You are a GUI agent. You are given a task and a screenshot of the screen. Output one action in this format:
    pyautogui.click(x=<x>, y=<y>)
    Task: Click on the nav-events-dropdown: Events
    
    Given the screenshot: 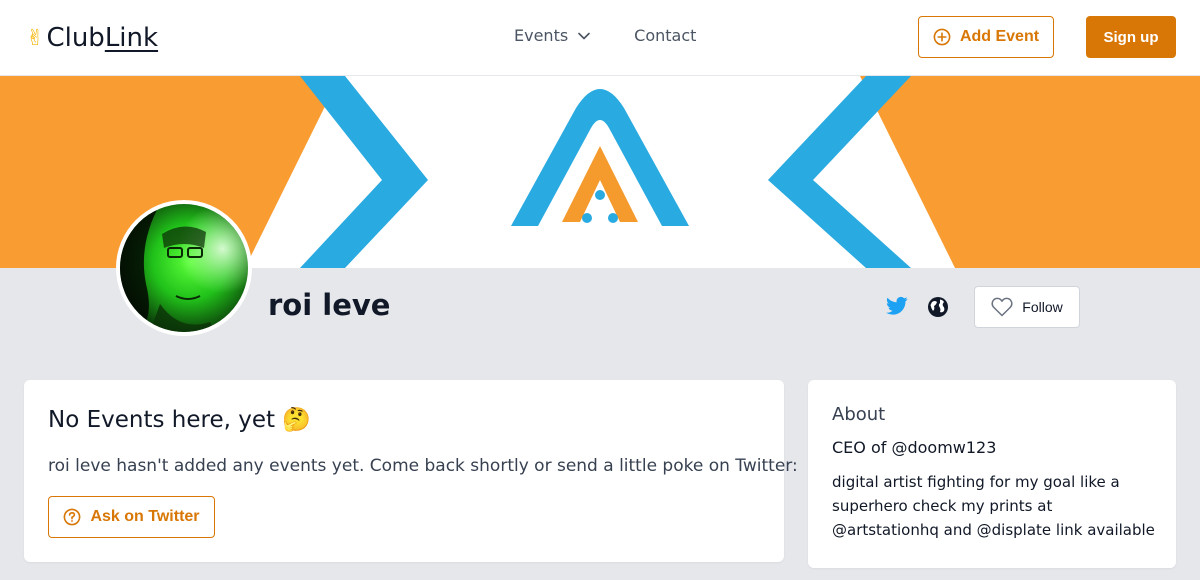 What is the action you would take?
    pyautogui.click(x=552, y=35)
    